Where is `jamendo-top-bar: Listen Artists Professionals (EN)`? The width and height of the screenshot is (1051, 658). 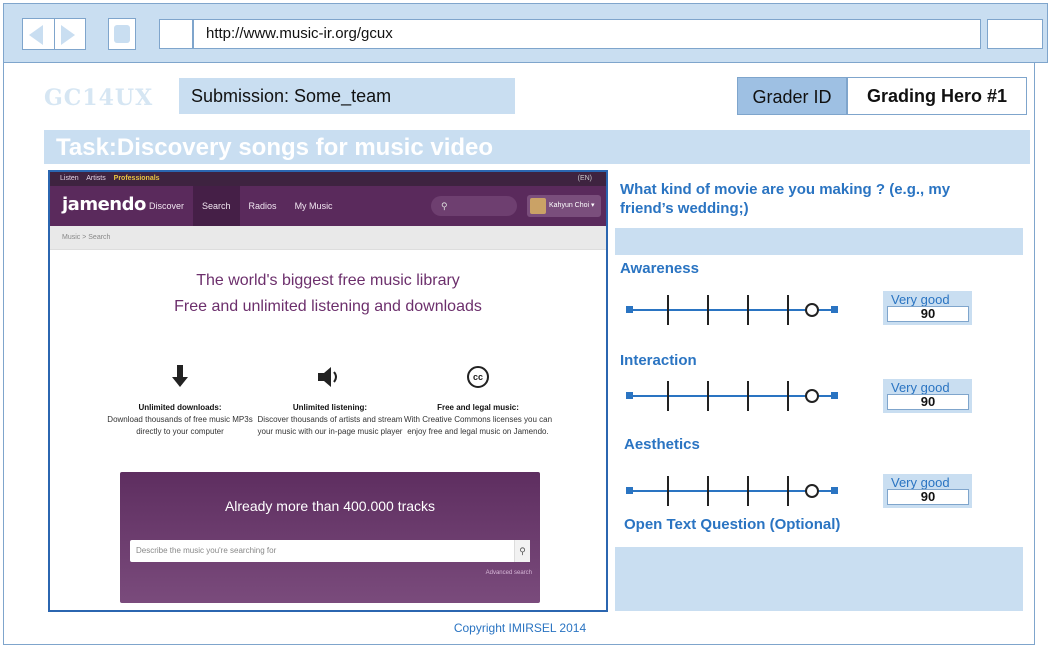 jamendo-top-bar: Listen Artists Professionals (EN) is located at coordinates (328, 179).